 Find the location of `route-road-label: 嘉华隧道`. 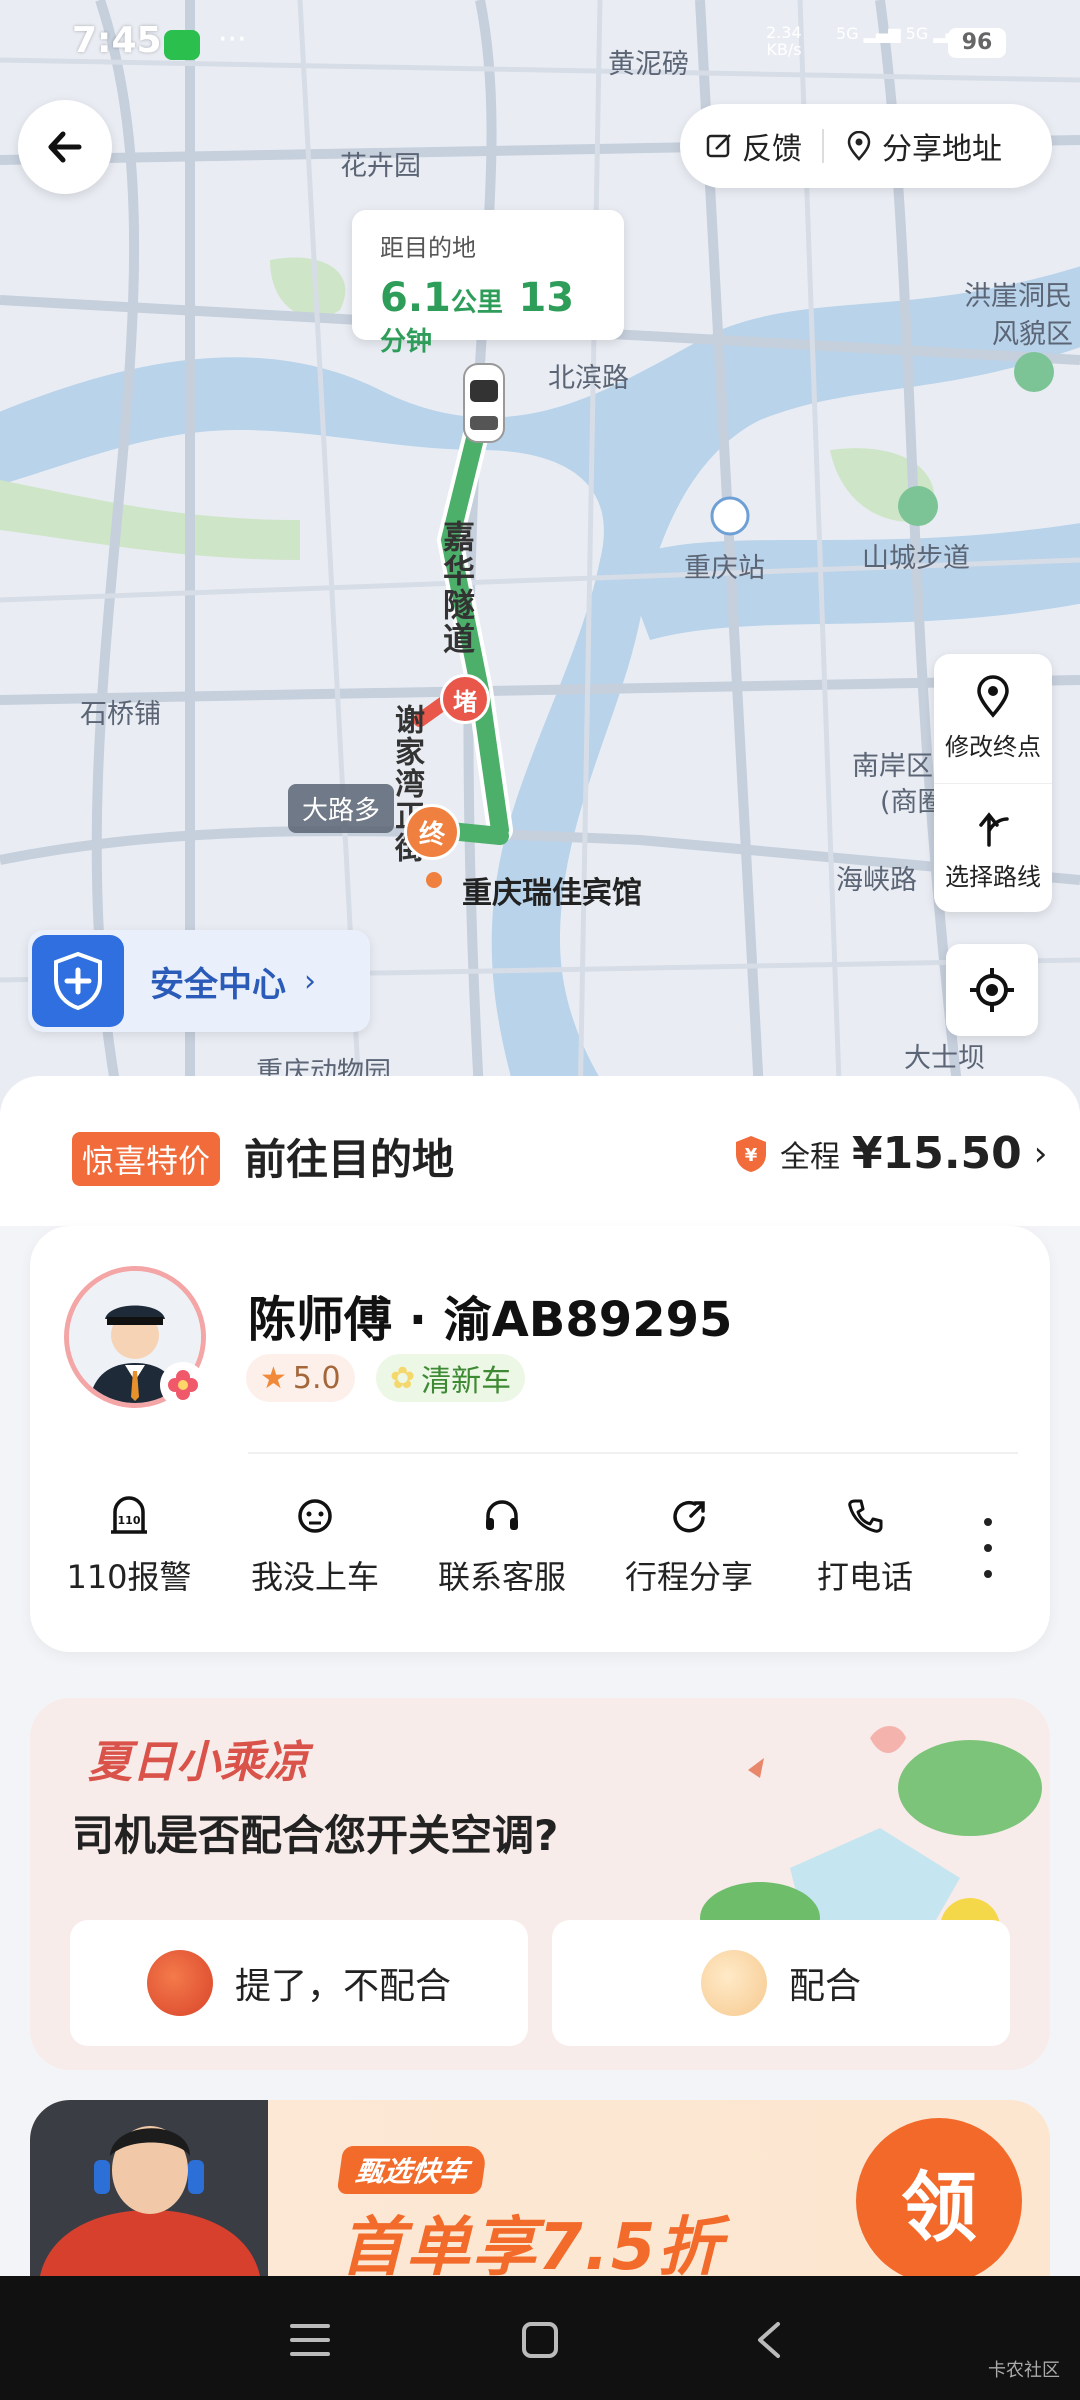

route-road-label: 嘉华隧道 is located at coordinates (457, 588).